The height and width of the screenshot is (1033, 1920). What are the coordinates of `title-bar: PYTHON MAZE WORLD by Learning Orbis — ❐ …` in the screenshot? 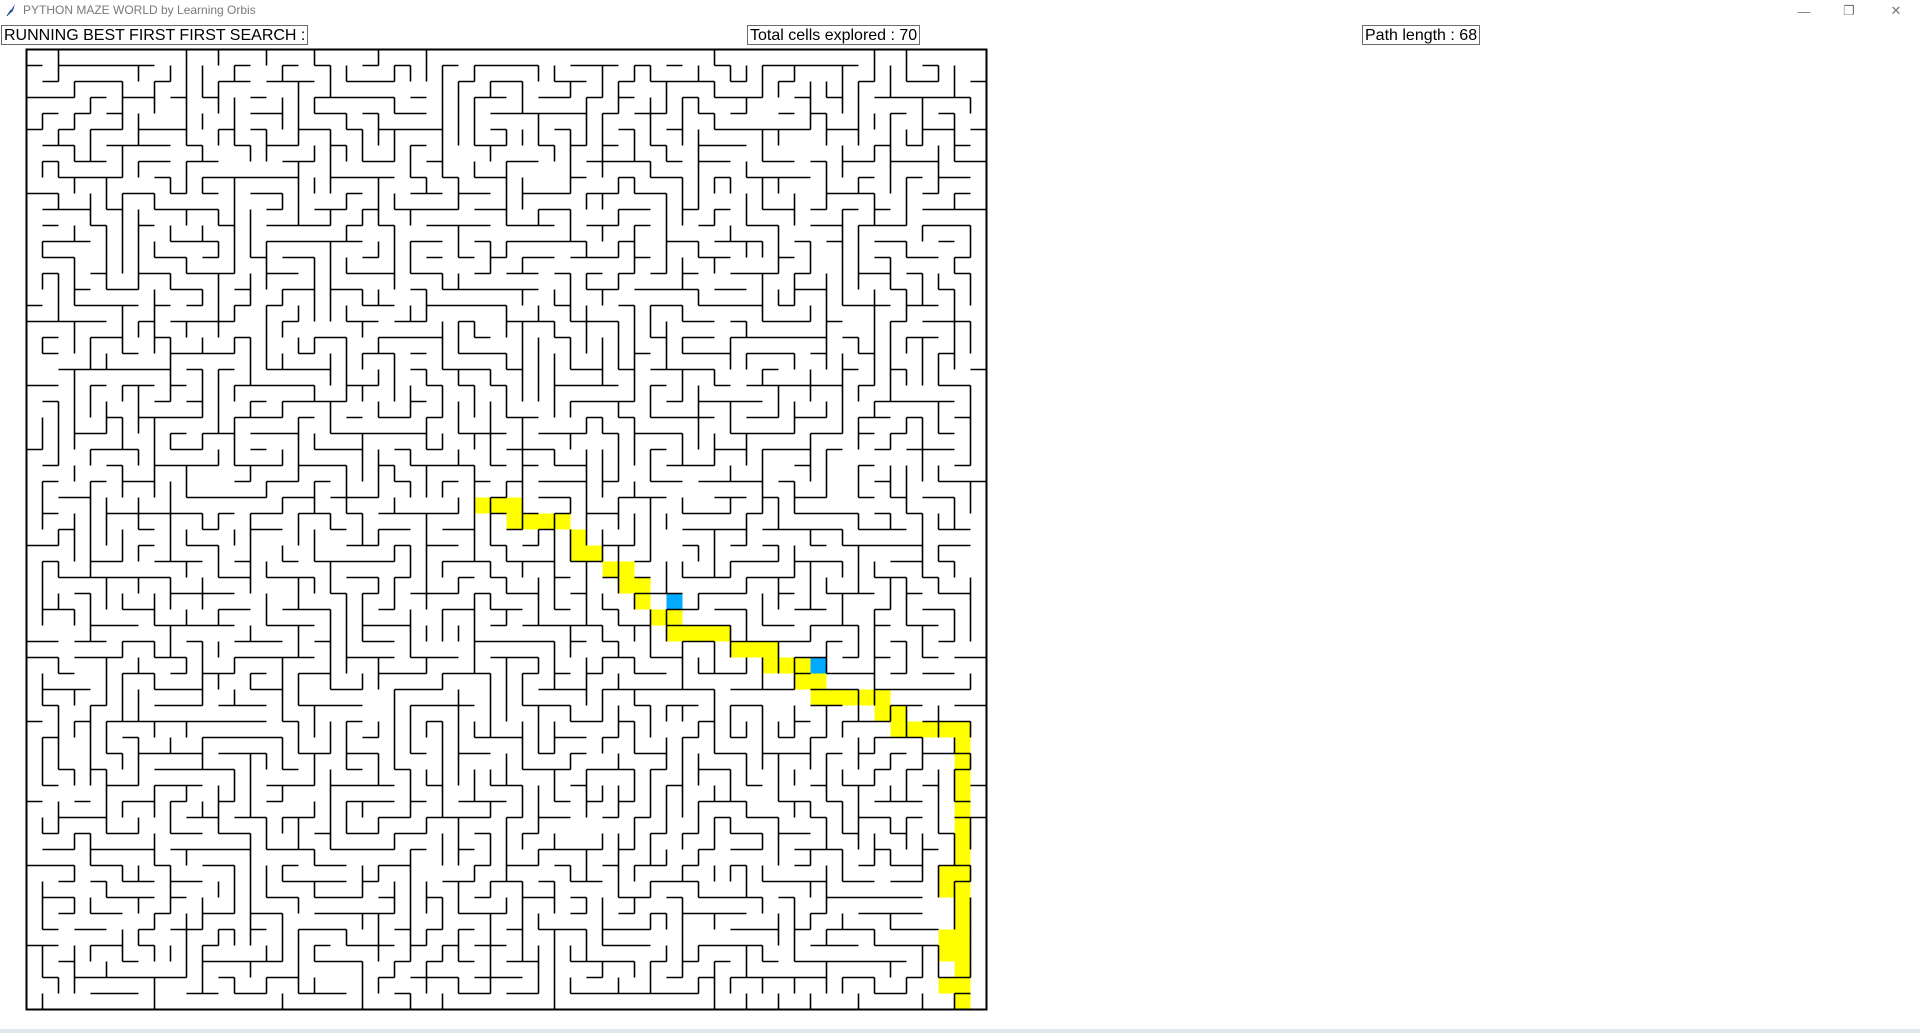 It's located at (960, 11).